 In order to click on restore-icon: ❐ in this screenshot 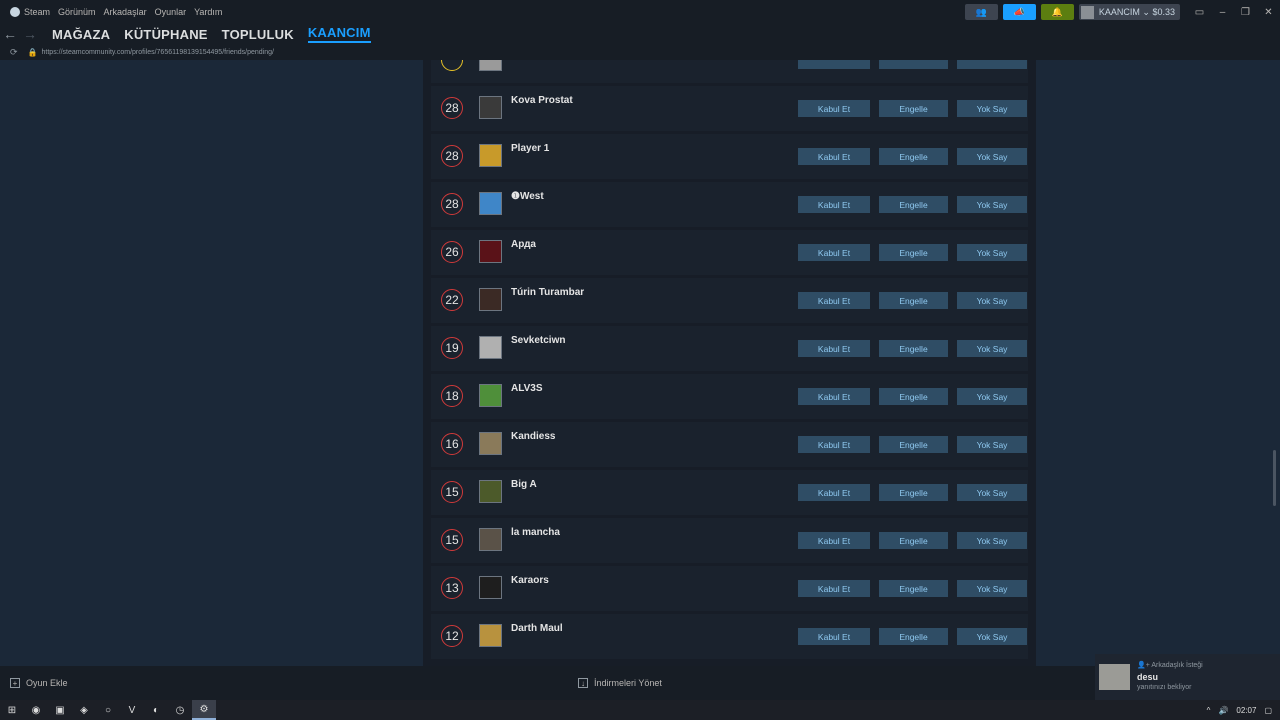, I will do `click(1245, 12)`.